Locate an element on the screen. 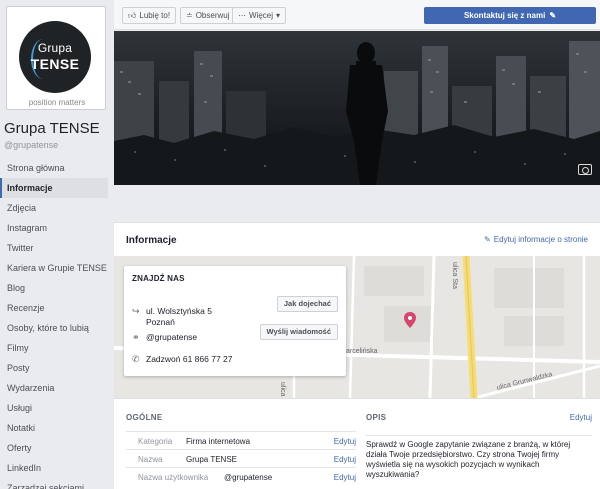  contact-label: Skontaktuj się z nami is located at coordinates (504, 15).